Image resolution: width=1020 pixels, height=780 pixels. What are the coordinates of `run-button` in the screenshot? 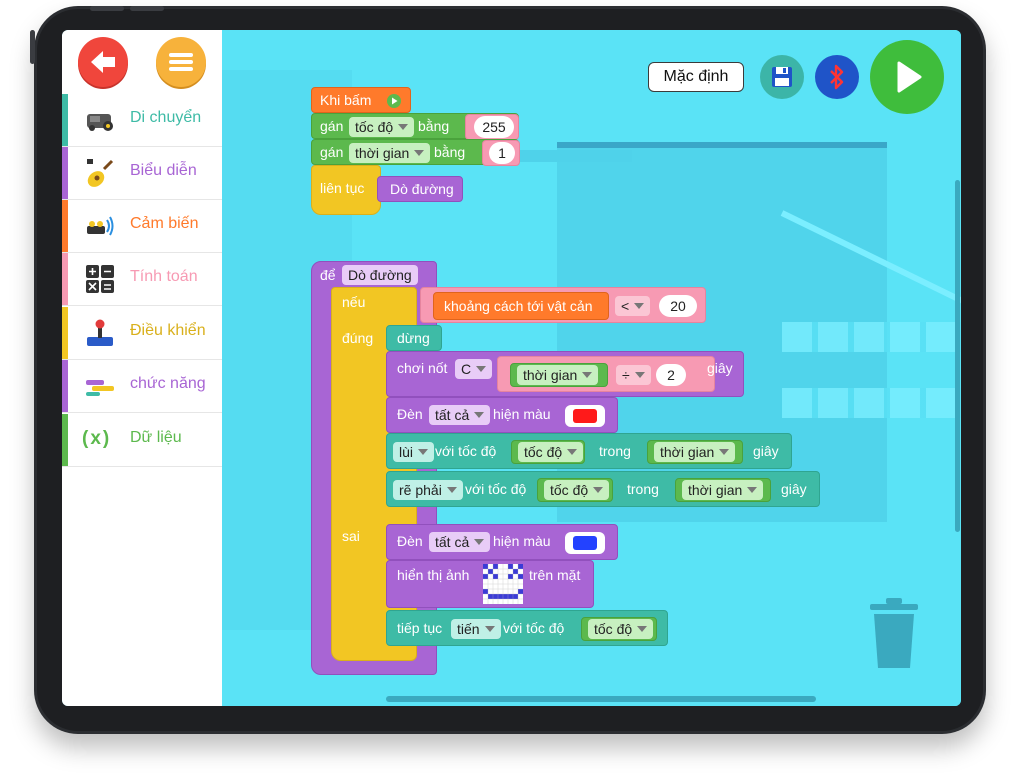 It's located at (907, 77).